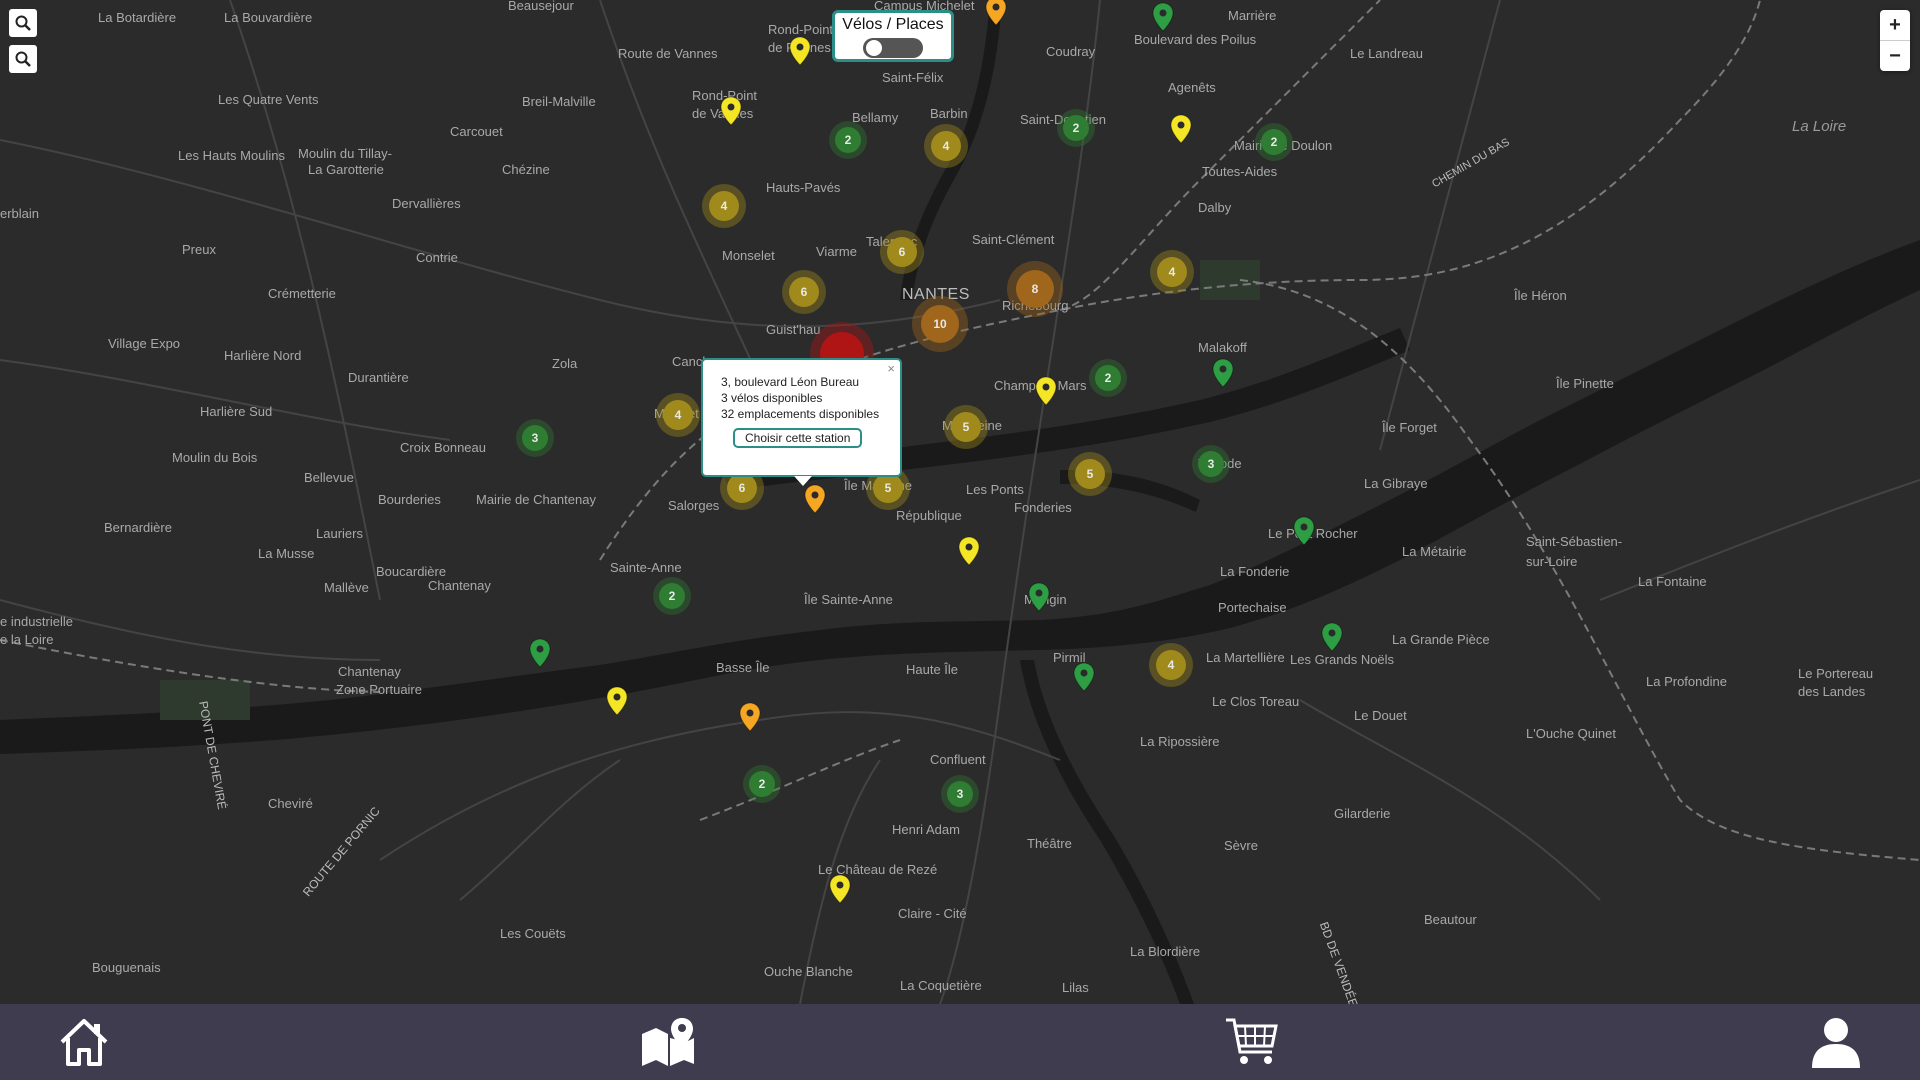  What do you see at coordinates (339, 533) in the screenshot?
I see `place-label: Lauriers` at bounding box center [339, 533].